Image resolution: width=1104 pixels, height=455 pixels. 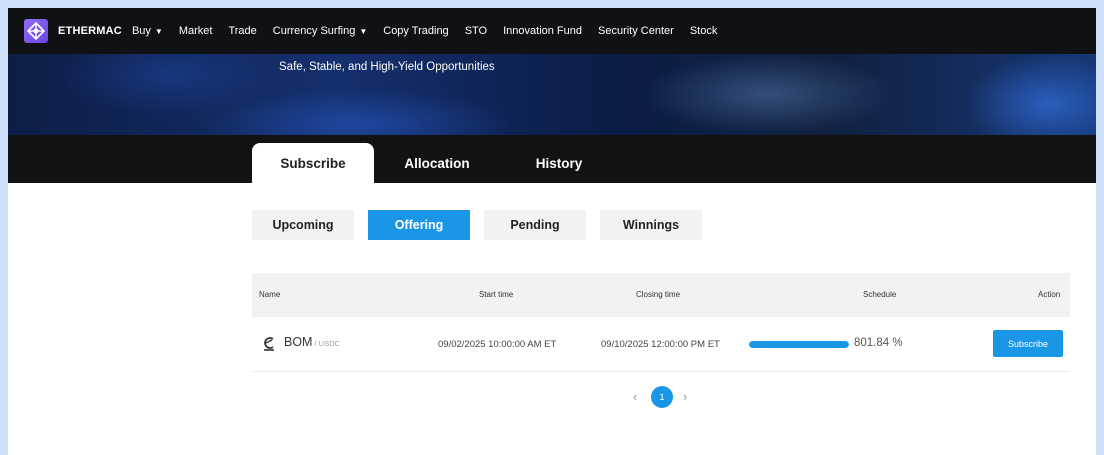 I want to click on nav-item-label: Market, so click(x=195, y=31).